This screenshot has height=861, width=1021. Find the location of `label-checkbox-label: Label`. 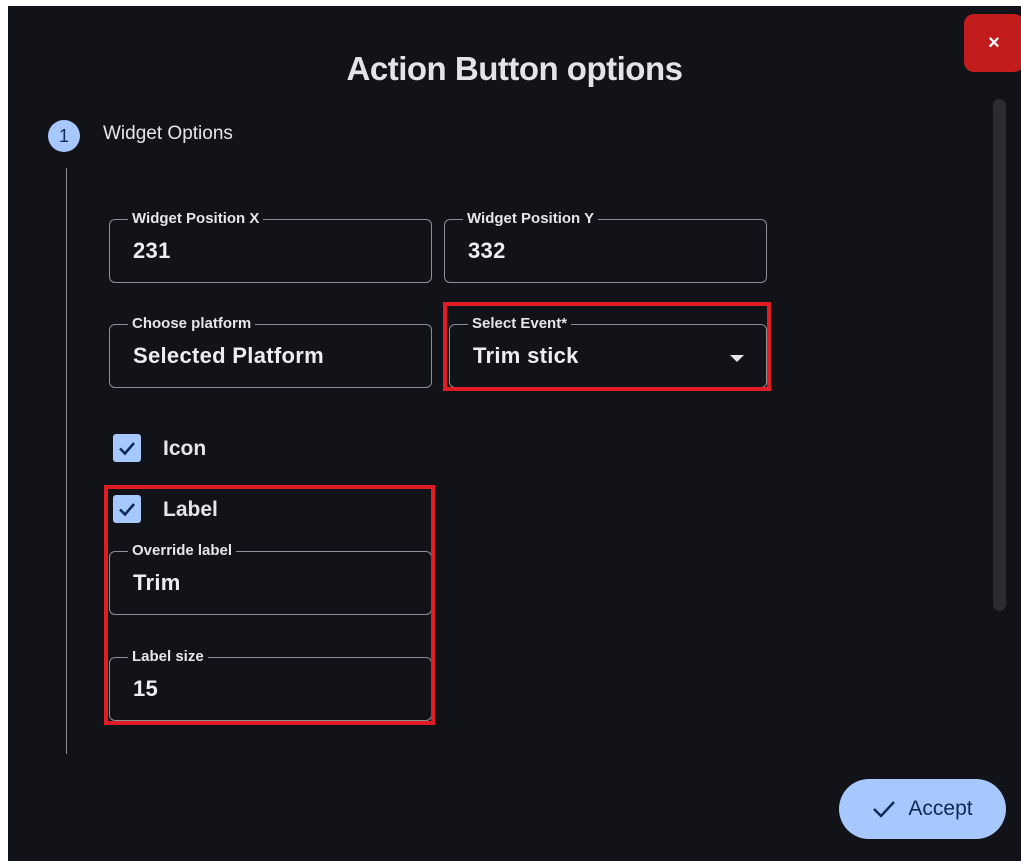

label-checkbox-label: Label is located at coordinates (190, 509).